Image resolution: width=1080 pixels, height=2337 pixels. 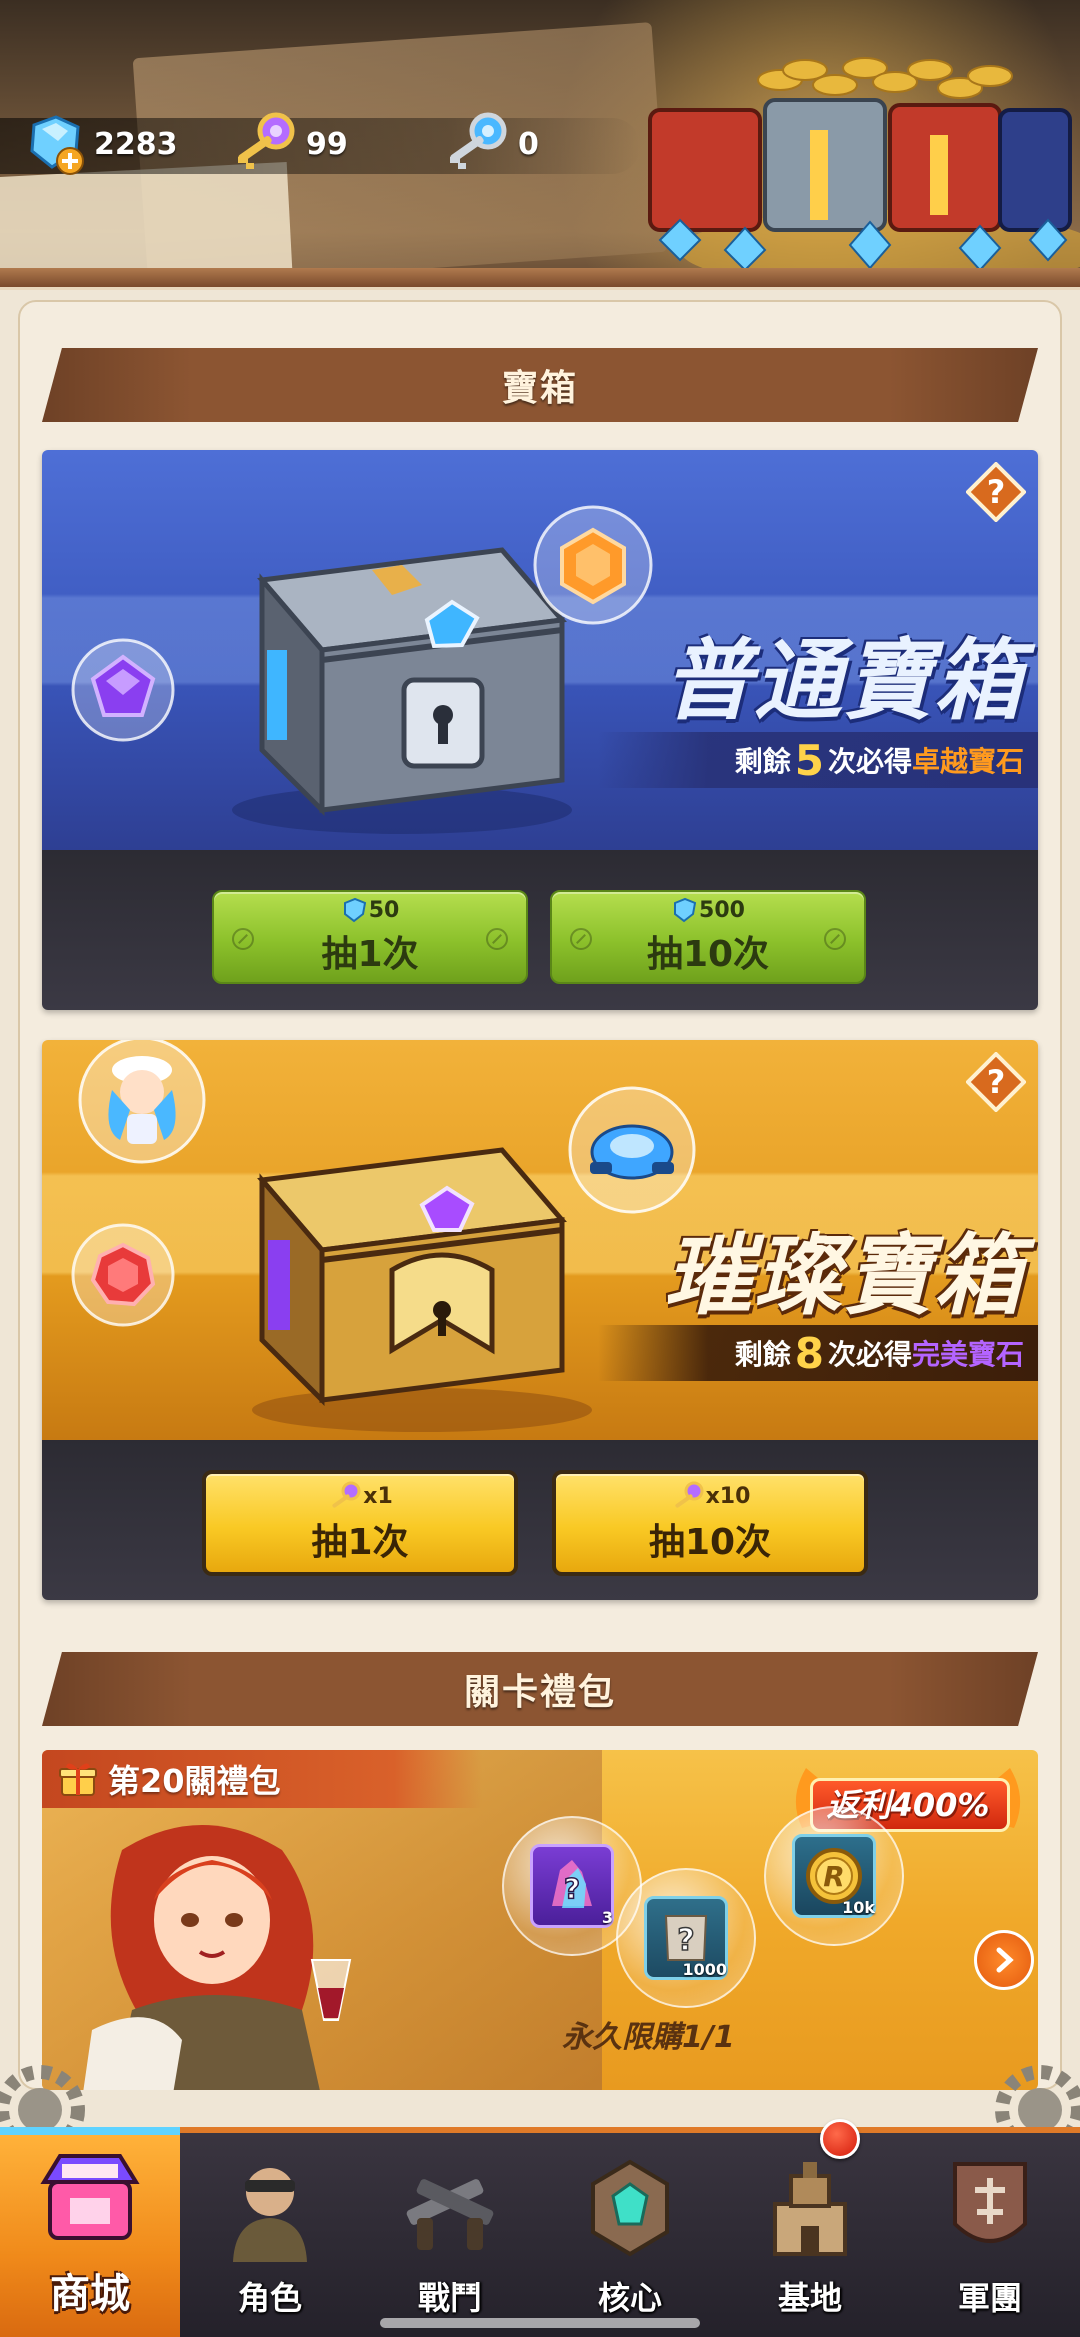 I want to click on diamond-count: 2283, so click(x=136, y=144).